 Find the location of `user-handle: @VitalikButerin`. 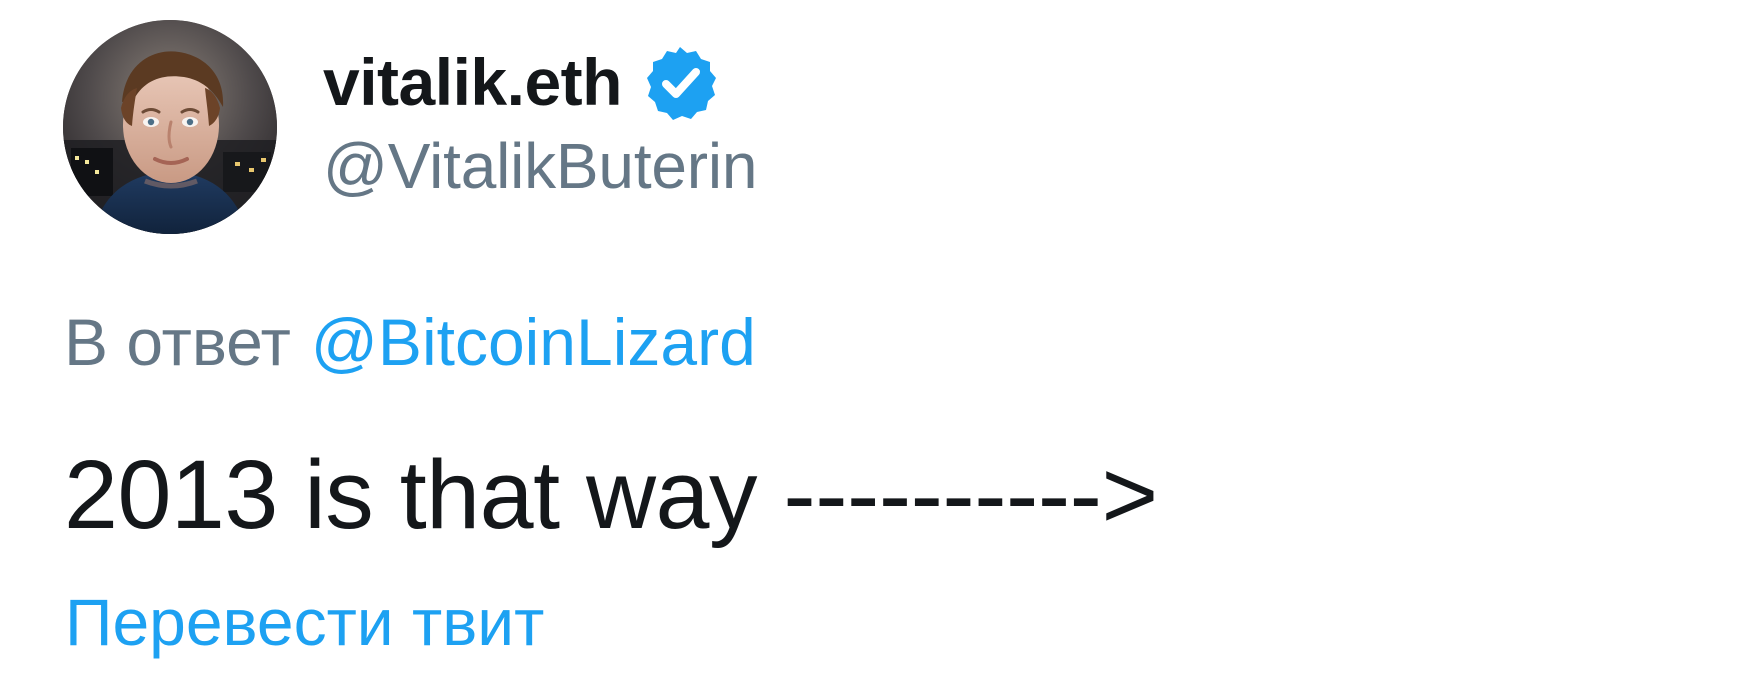

user-handle: @VitalikButerin is located at coordinates (540, 166).